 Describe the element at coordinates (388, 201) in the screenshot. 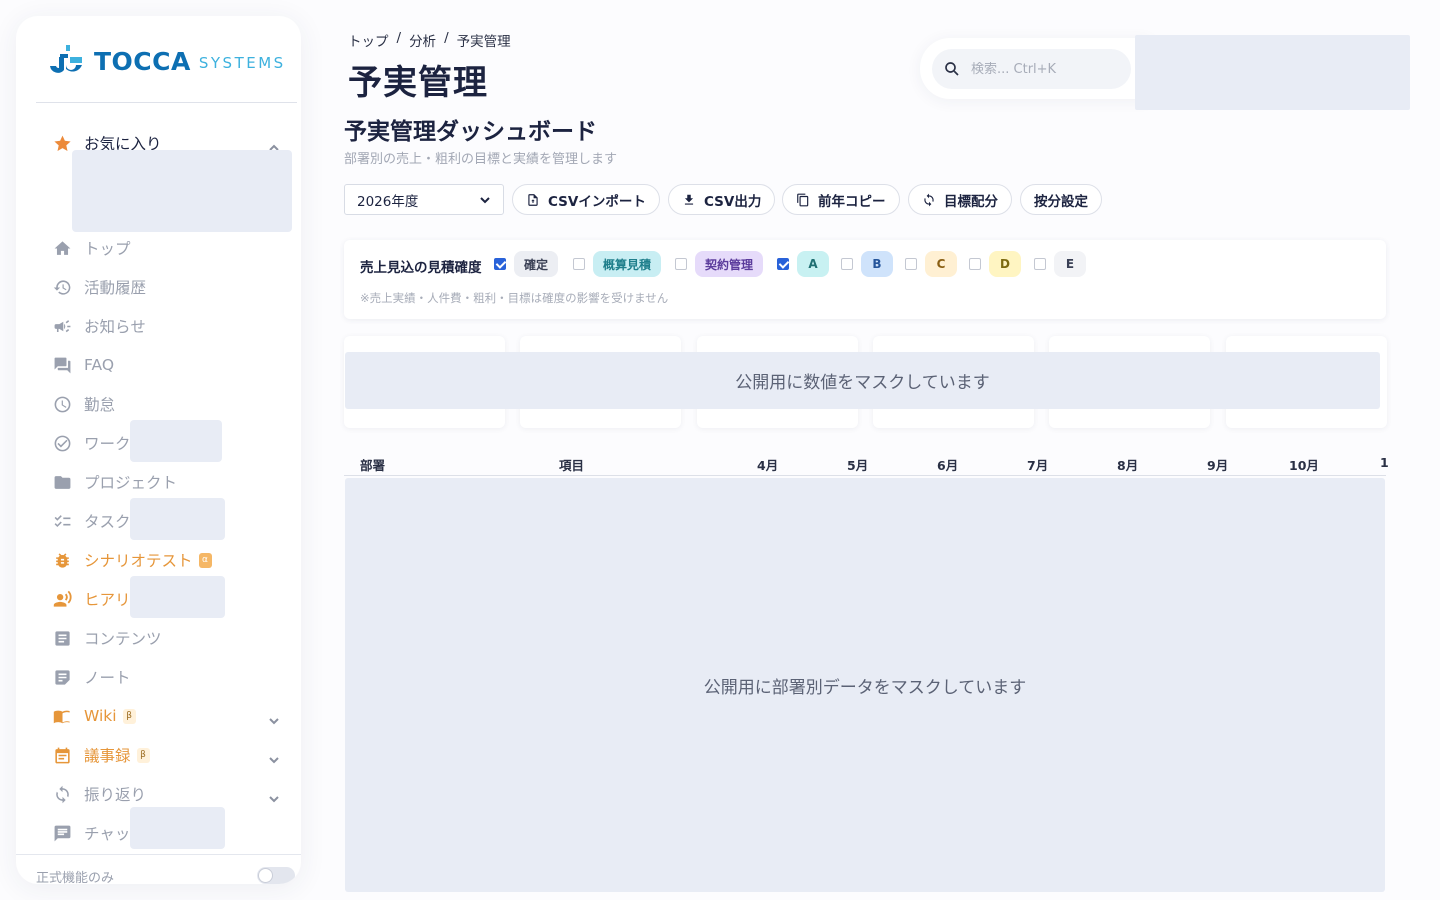

I see `fiscal-year-value: 2026年度` at that location.